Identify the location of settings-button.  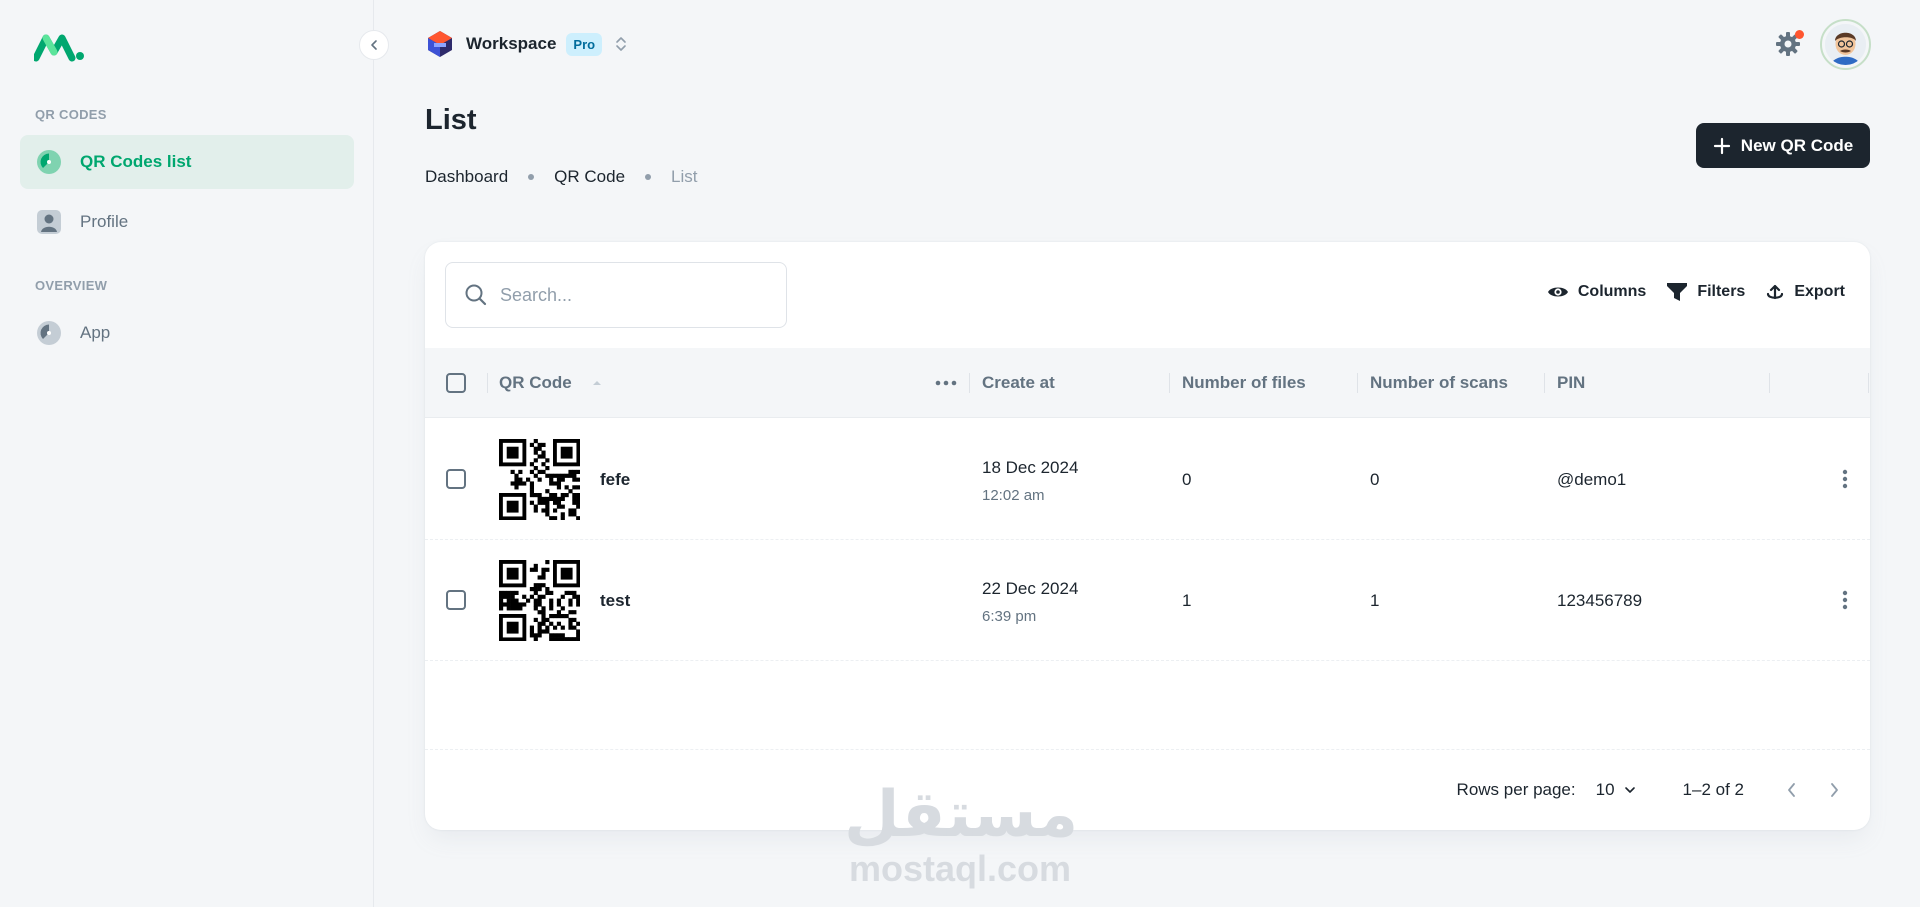
(1788, 44).